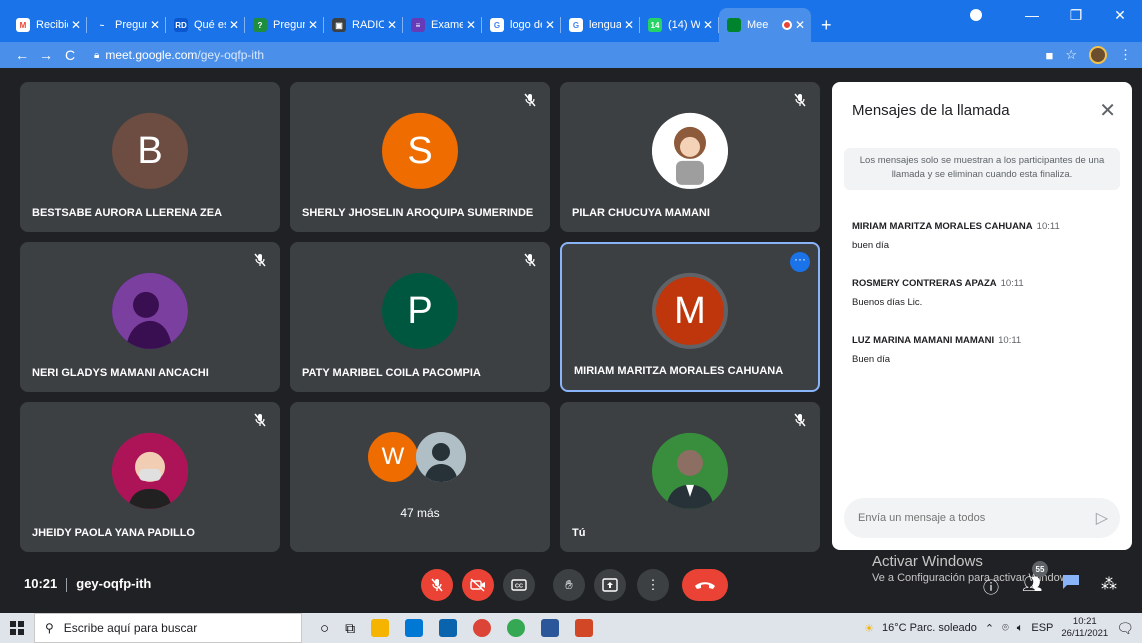 The image size is (1142, 643). Describe the element at coordinates (989, 628) in the screenshot. I see `tray-chevron-icon: ⌃` at that location.